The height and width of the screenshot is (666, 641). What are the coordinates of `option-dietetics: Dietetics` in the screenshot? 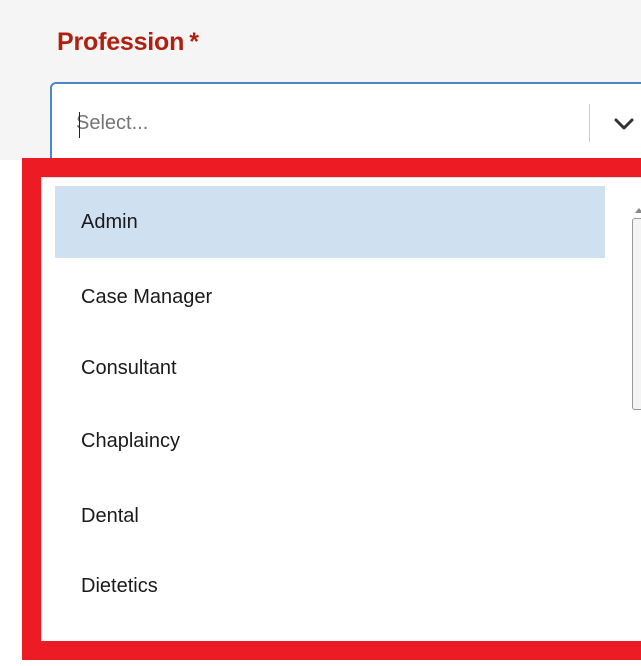 It's located at (330, 586).